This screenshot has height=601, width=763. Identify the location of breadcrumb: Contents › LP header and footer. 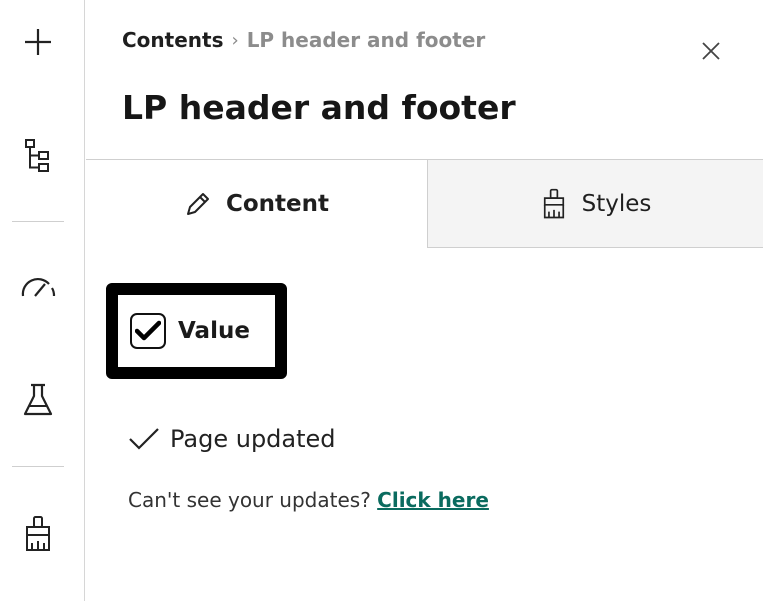
(303, 40).